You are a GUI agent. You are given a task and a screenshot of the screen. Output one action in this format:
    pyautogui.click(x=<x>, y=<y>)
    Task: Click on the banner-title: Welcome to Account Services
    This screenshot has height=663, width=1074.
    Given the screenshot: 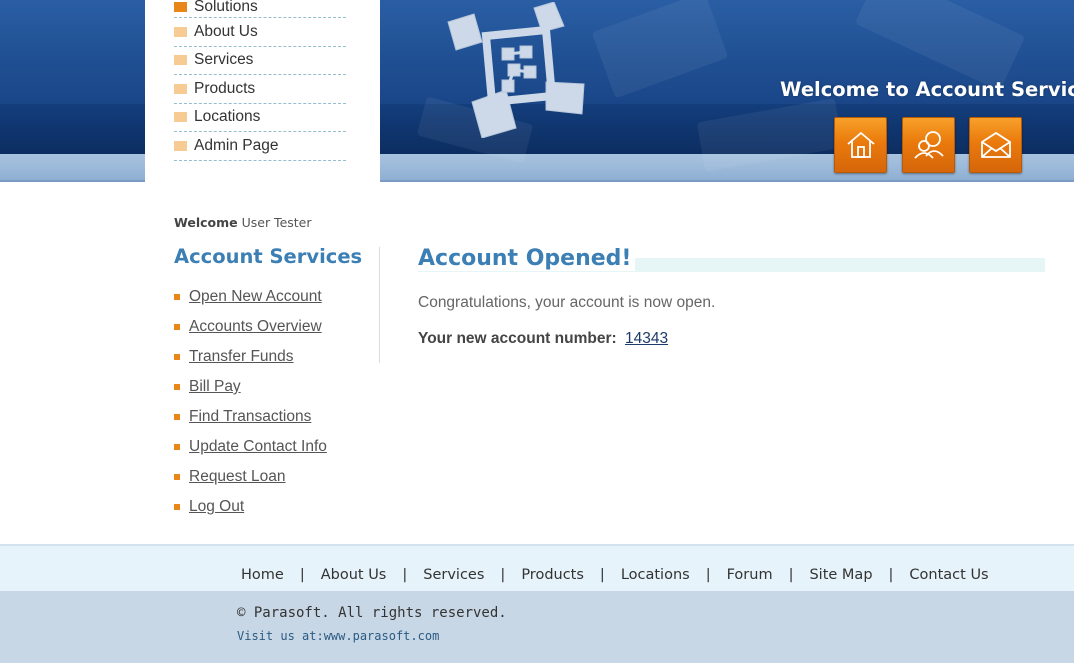 What is the action you would take?
    pyautogui.click(x=927, y=89)
    